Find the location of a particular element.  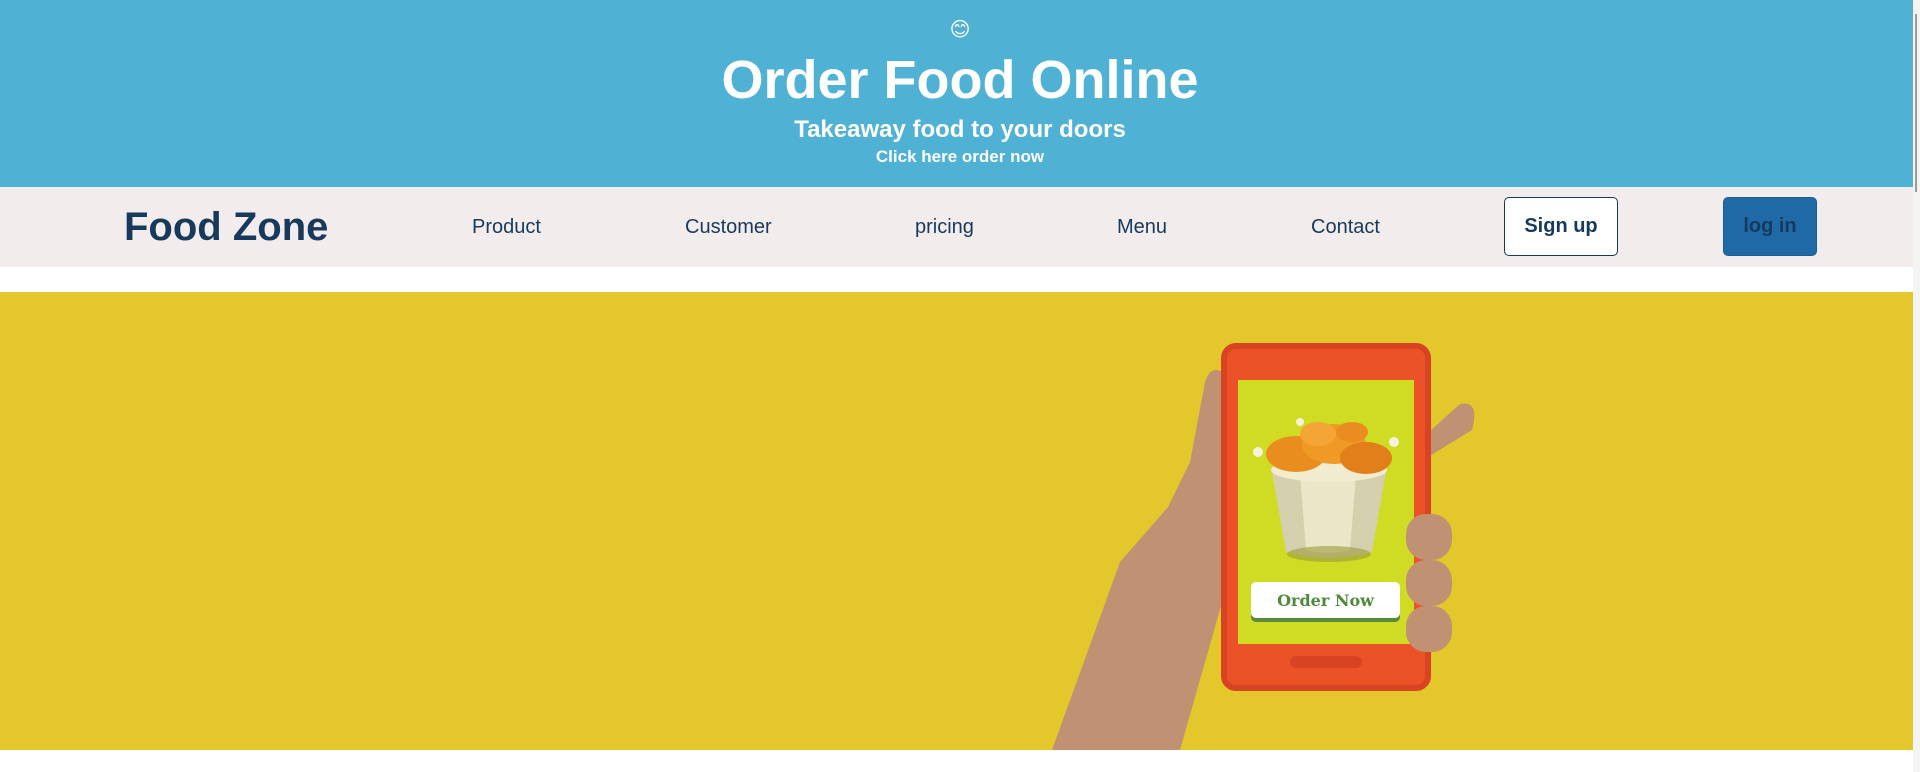

banner-subtitle: Takeaway food to your doors is located at coordinates (960, 129).